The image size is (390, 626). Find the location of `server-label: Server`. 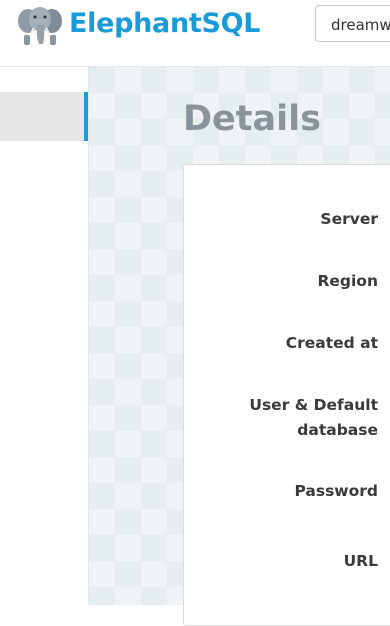

server-label: Server is located at coordinates (349, 219).